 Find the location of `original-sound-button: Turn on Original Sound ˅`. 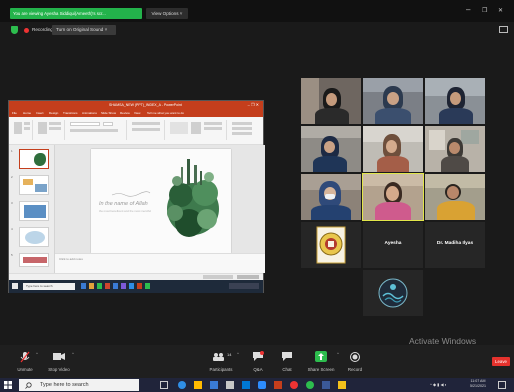

original-sound-button: Turn on Original Sound ˅ is located at coordinates (84, 30).